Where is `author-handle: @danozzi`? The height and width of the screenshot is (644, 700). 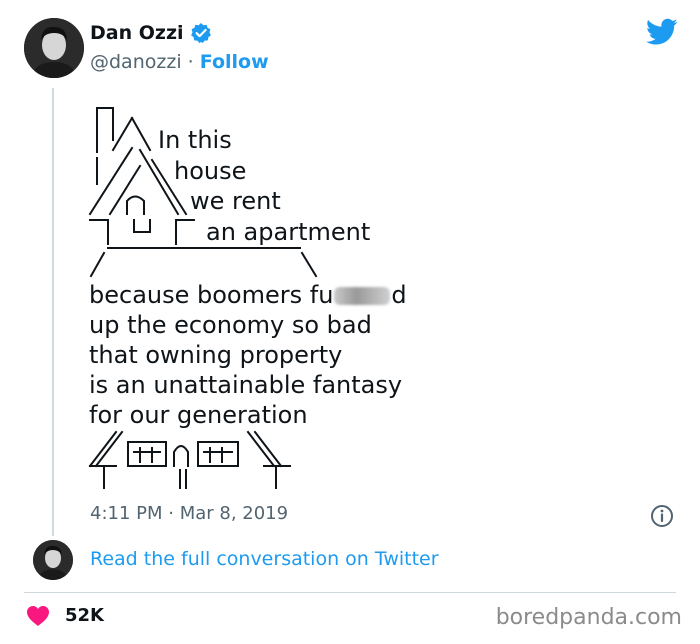
author-handle: @danozzi is located at coordinates (136, 62).